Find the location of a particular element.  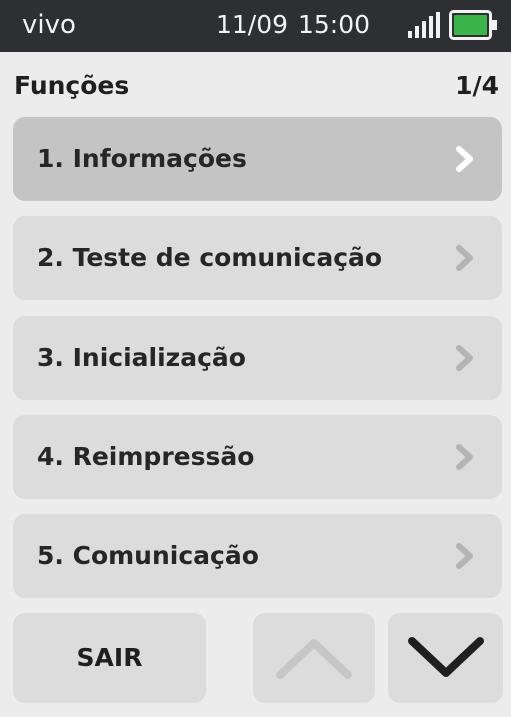

chevron-down-icon is located at coordinates (445, 657).